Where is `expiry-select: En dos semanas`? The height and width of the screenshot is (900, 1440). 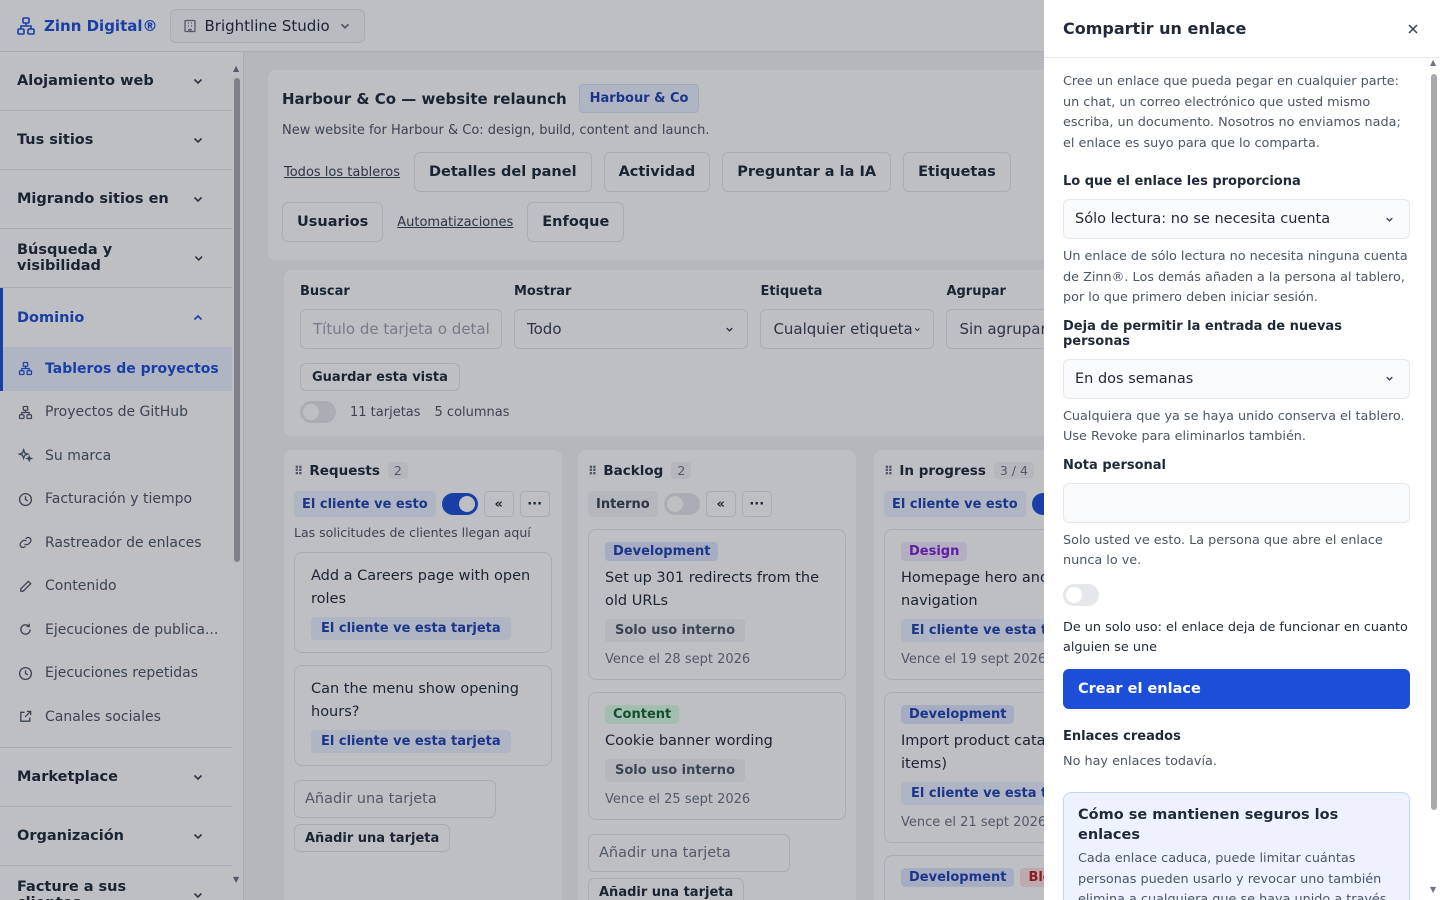
expiry-select: En dos semanas is located at coordinates (1236, 378).